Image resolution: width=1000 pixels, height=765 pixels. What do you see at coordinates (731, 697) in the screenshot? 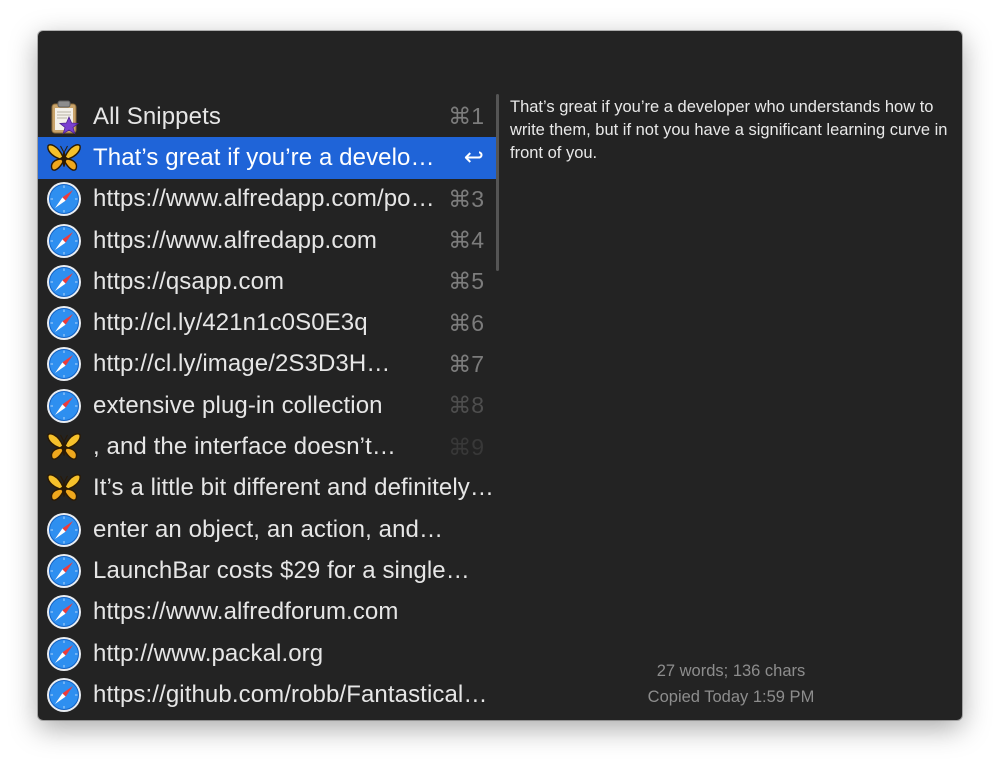
I see `copied-timestamp: Copied Today 1:59 PM` at bounding box center [731, 697].